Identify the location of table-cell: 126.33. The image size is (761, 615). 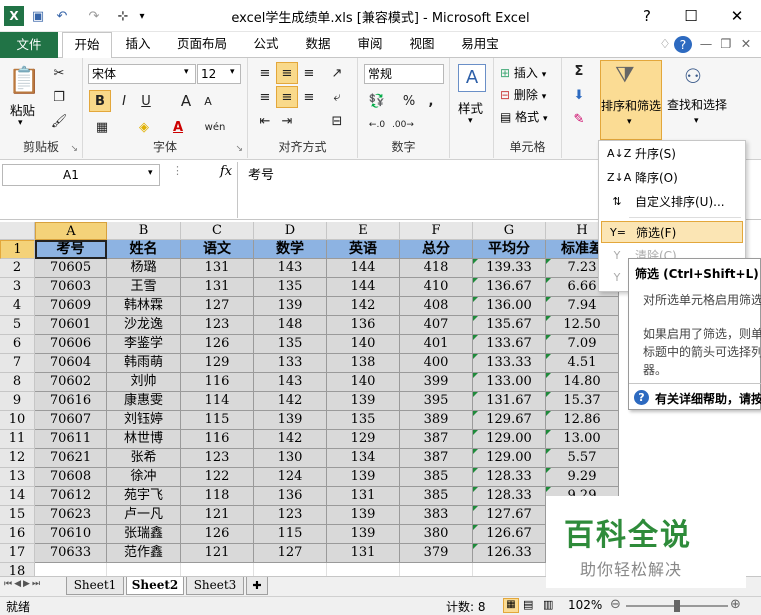
(509, 553).